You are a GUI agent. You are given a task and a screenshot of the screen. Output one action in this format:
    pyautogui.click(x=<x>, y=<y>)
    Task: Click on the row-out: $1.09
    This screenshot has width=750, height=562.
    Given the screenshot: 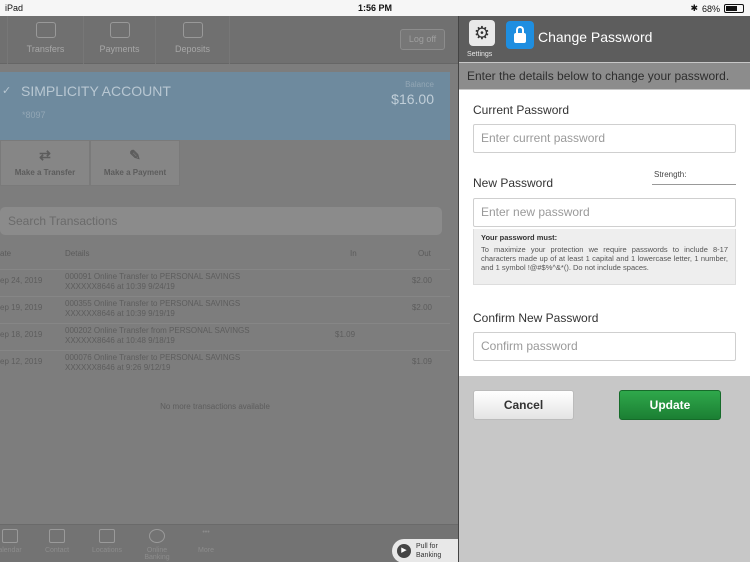 What is the action you would take?
    pyautogui.click(x=421, y=361)
    